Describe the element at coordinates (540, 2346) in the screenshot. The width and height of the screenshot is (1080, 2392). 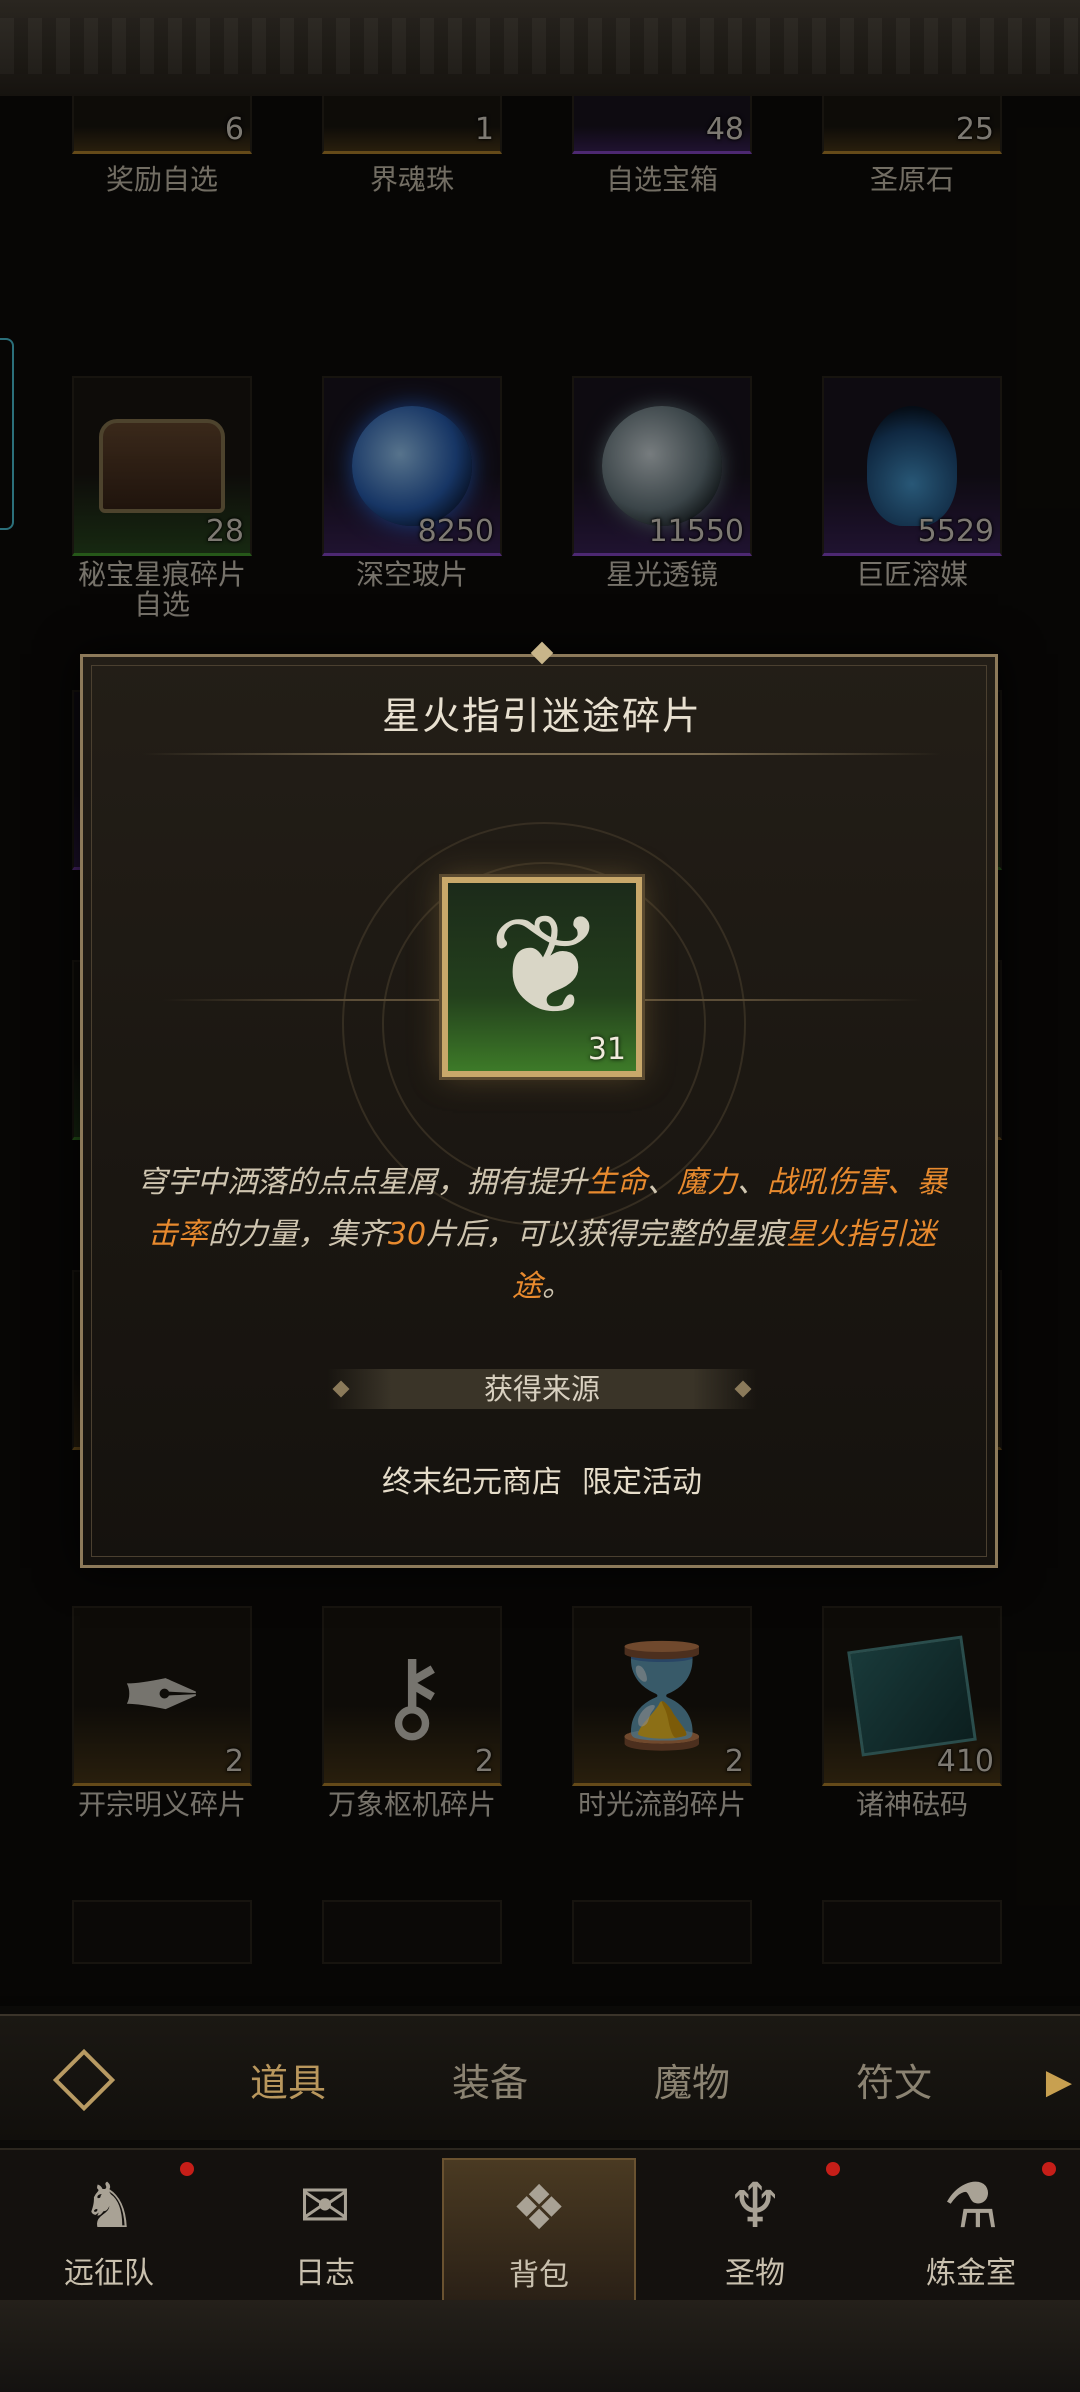
I see `bottom-ornament-bar` at that location.